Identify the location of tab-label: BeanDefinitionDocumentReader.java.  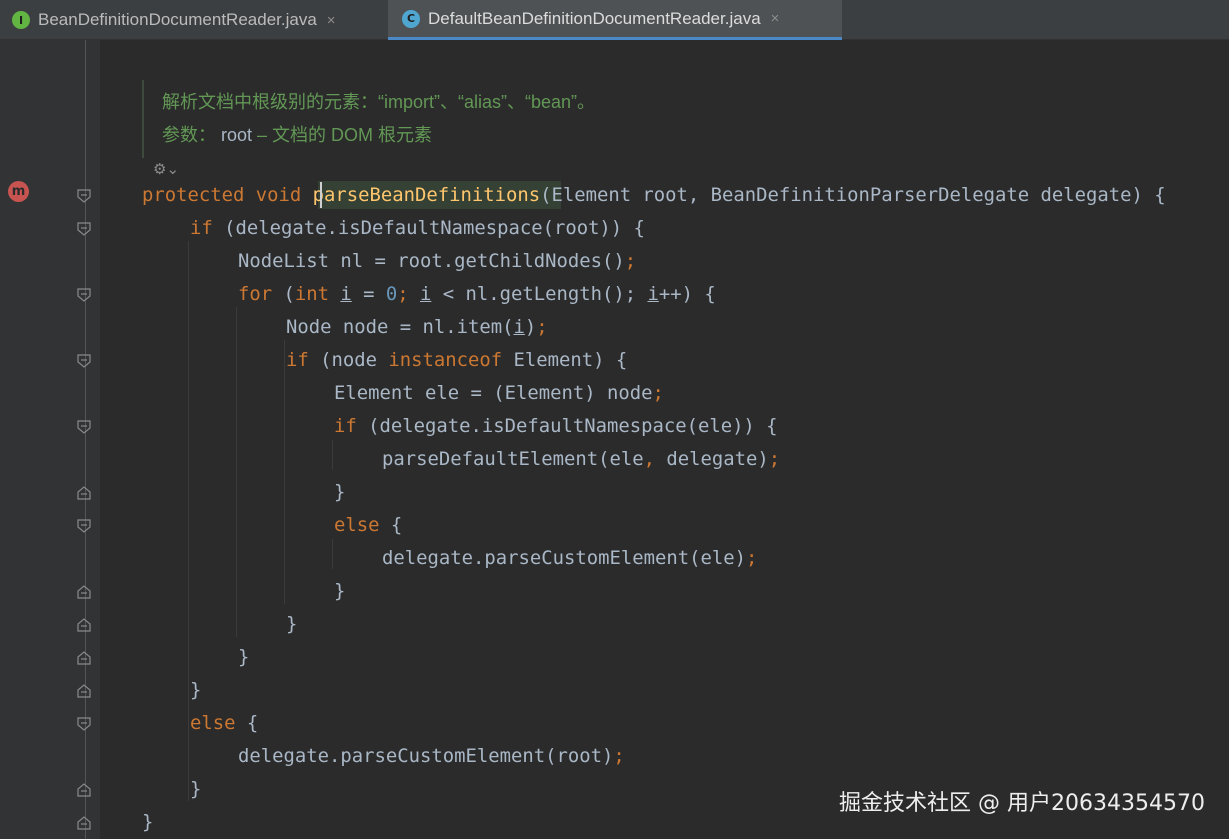
(177, 19).